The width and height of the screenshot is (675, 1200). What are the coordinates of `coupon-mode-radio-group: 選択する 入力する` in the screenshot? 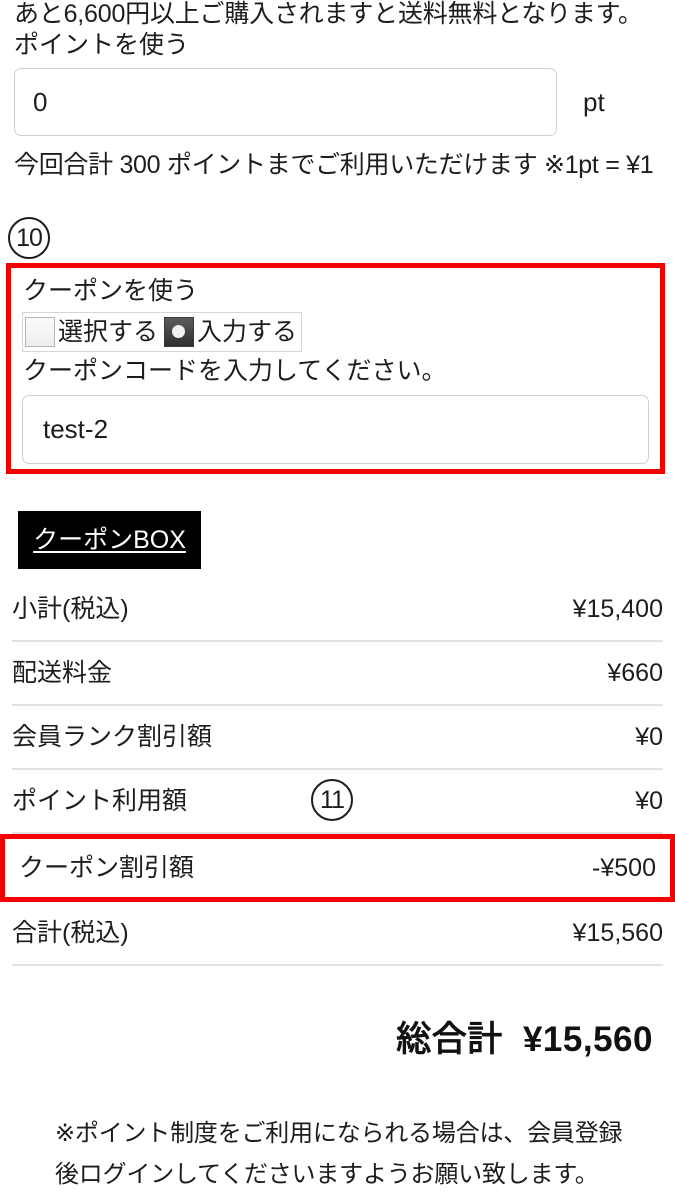 It's located at (162, 332).